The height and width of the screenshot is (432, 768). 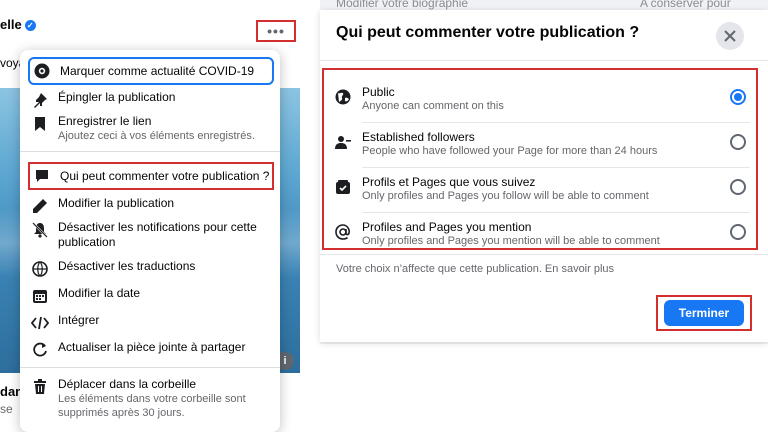 What do you see at coordinates (40, 206) in the screenshot?
I see `pencil-icon` at bounding box center [40, 206].